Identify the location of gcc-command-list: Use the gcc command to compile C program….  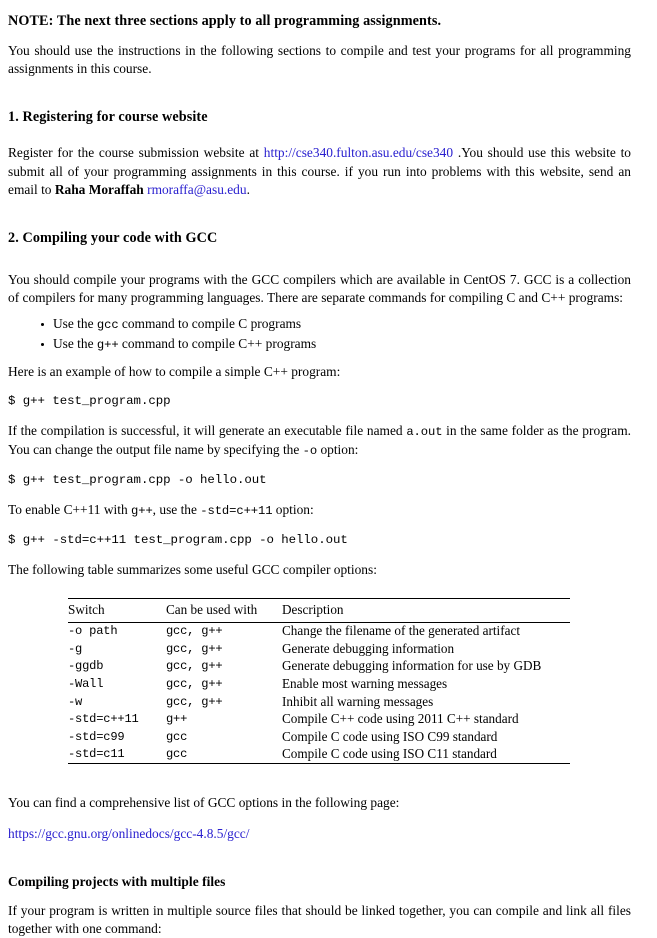
(319, 334).